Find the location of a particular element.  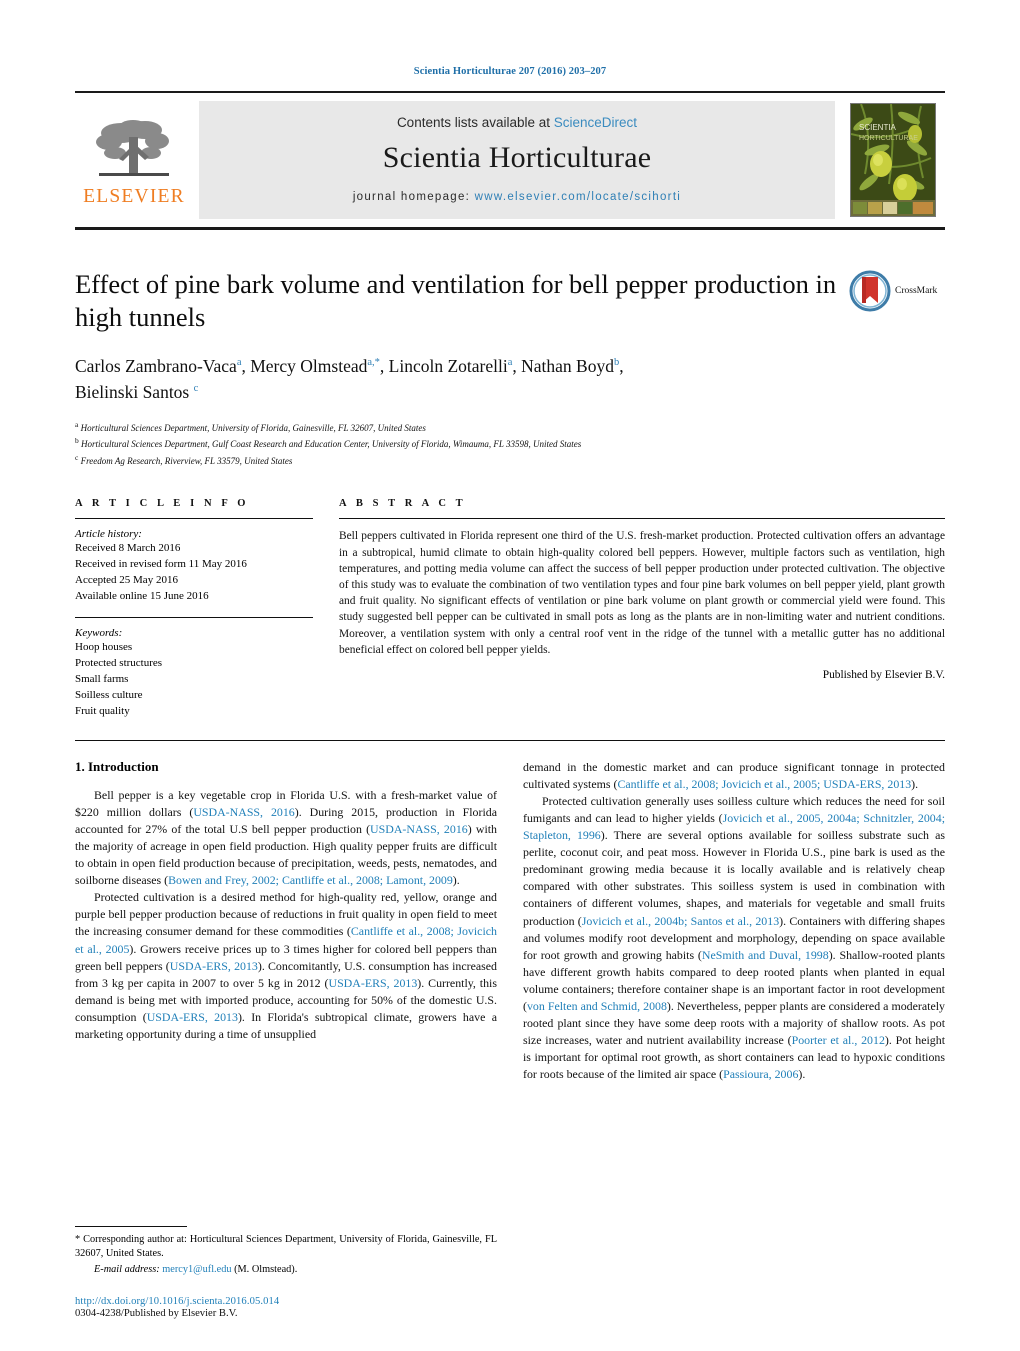

email-link: mercy1@ufl.edu is located at coordinates (196, 1269).